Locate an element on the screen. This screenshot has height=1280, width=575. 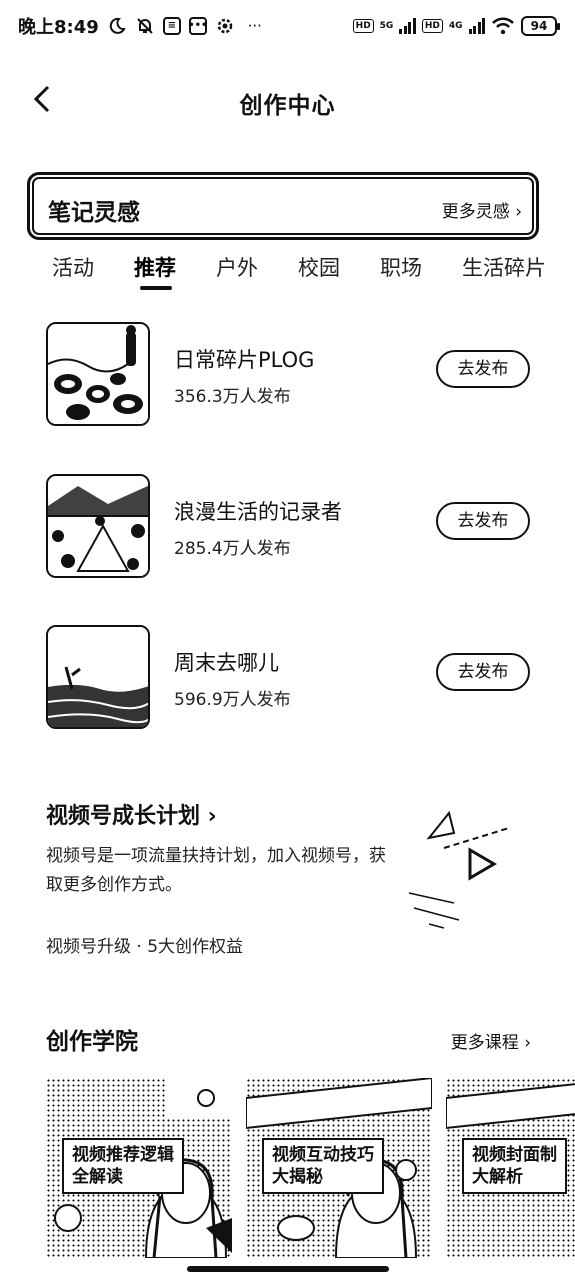
topic-publish-count: 596.9万人发布 is located at coordinates (232, 700).